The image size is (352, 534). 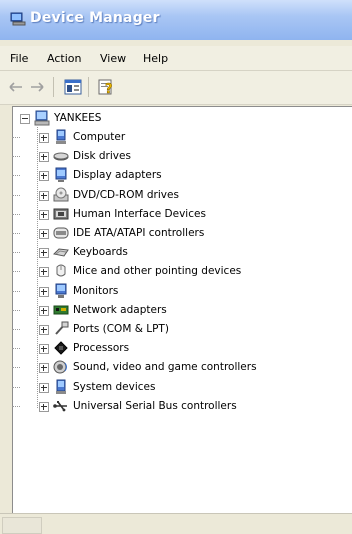 What do you see at coordinates (61, 156) in the screenshot?
I see `disk-drive-icon` at bounding box center [61, 156].